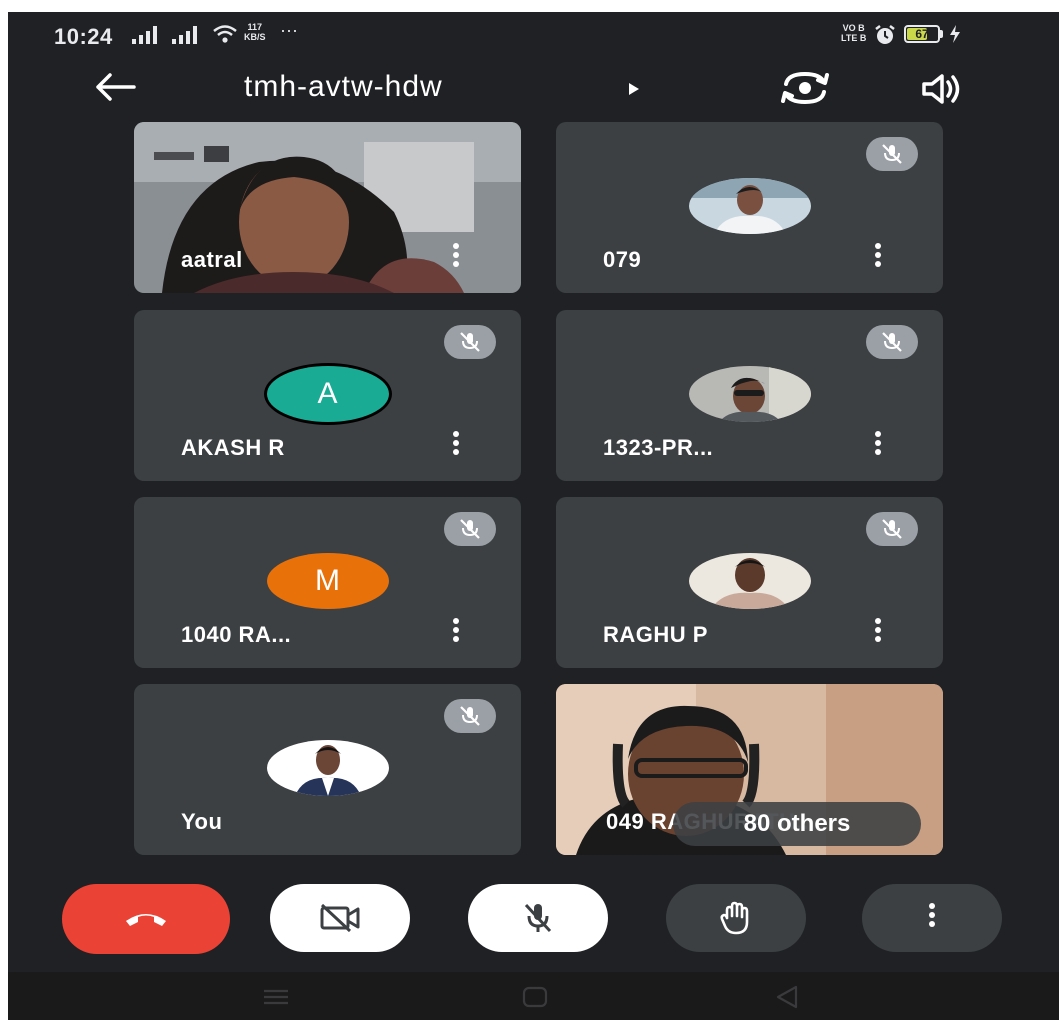 This screenshot has width=1059, height=1020. I want to click on end-call-icon, so click(146, 920).